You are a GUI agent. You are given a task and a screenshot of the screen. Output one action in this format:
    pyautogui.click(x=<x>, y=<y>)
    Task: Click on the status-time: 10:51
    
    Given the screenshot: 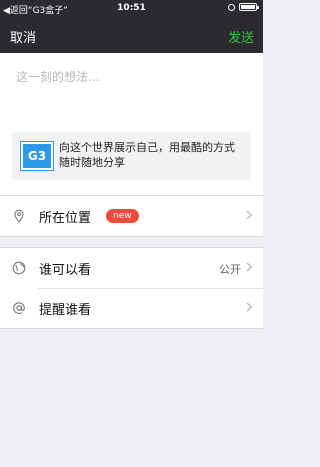 What is the action you would take?
    pyautogui.click(x=131, y=8)
    